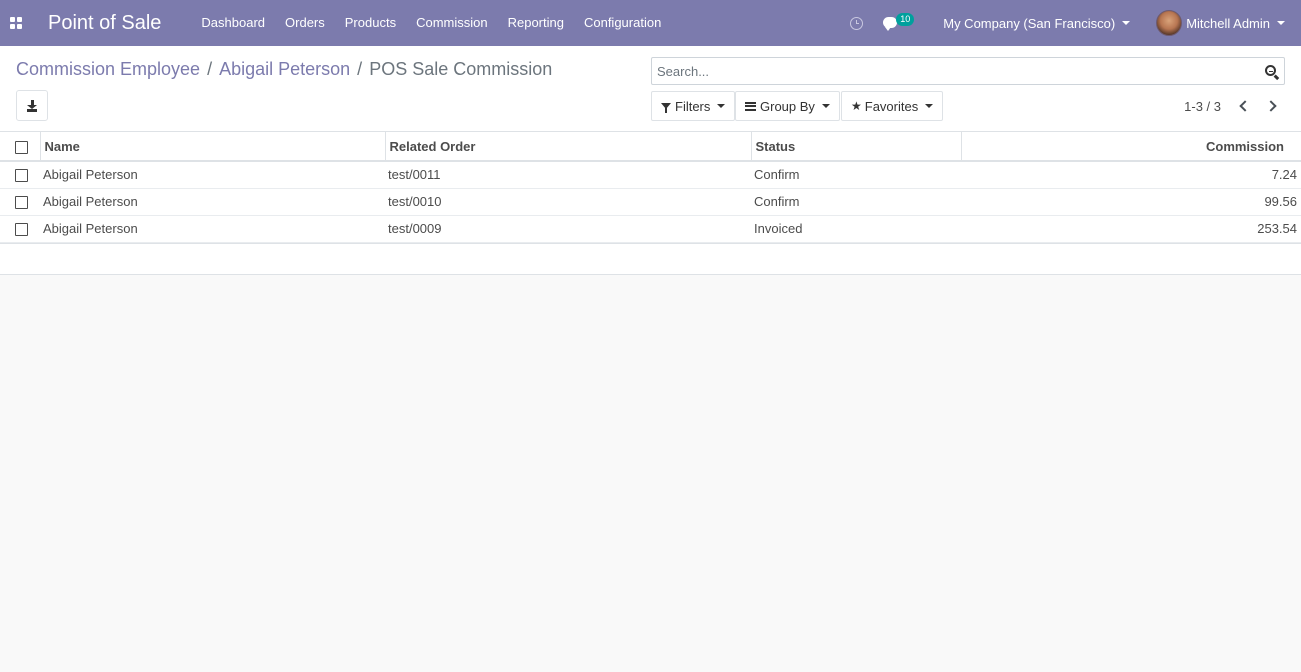 Image resolution: width=1301 pixels, height=672 pixels. I want to click on user-menu: Mitchell Admin, so click(1220, 23).